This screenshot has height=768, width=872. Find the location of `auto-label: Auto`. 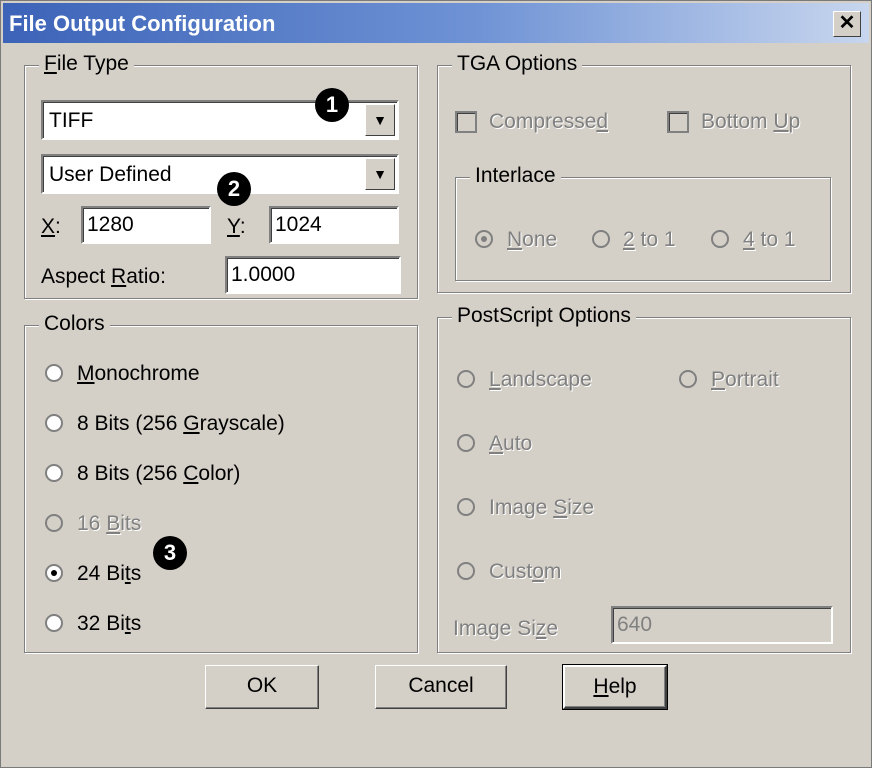

auto-label: Auto is located at coordinates (511, 443).